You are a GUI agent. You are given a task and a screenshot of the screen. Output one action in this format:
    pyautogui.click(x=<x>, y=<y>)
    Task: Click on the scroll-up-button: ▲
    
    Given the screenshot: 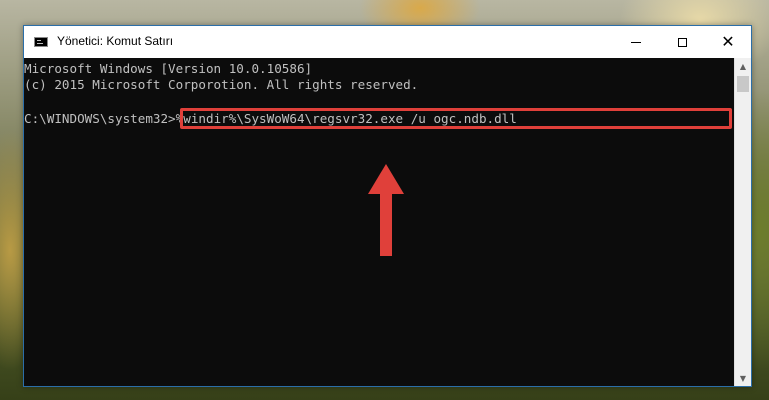 What is the action you would take?
    pyautogui.click(x=743, y=66)
    